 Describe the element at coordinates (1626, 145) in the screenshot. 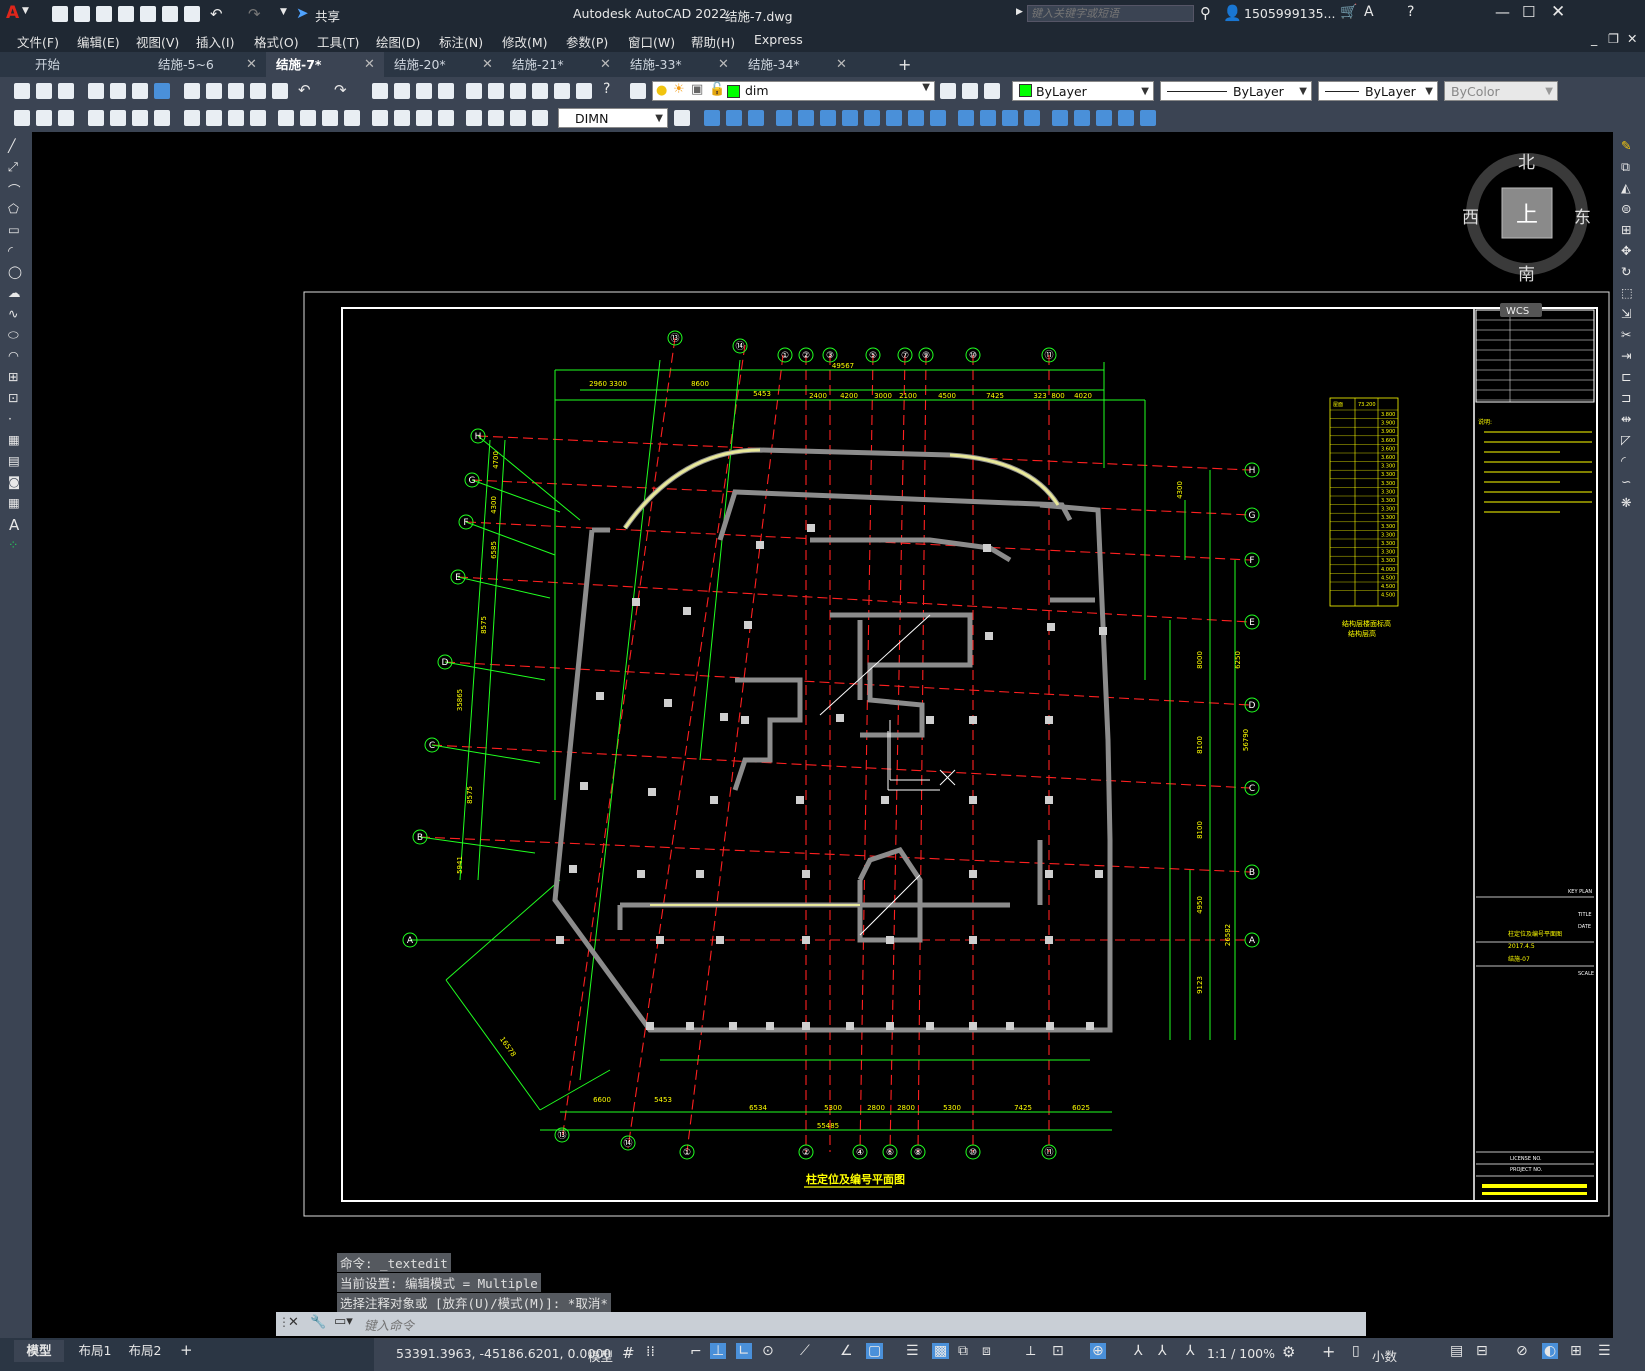

I see `erase-icon: ✎` at that location.